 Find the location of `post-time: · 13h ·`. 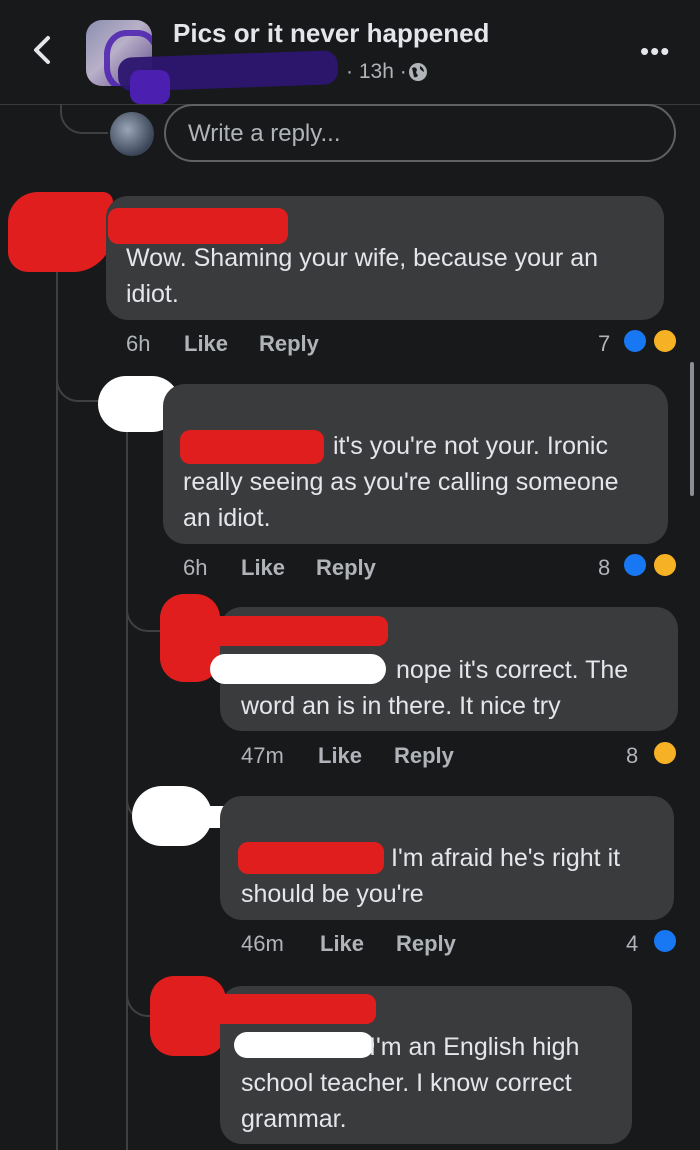

post-time: · 13h · is located at coordinates (376, 71).